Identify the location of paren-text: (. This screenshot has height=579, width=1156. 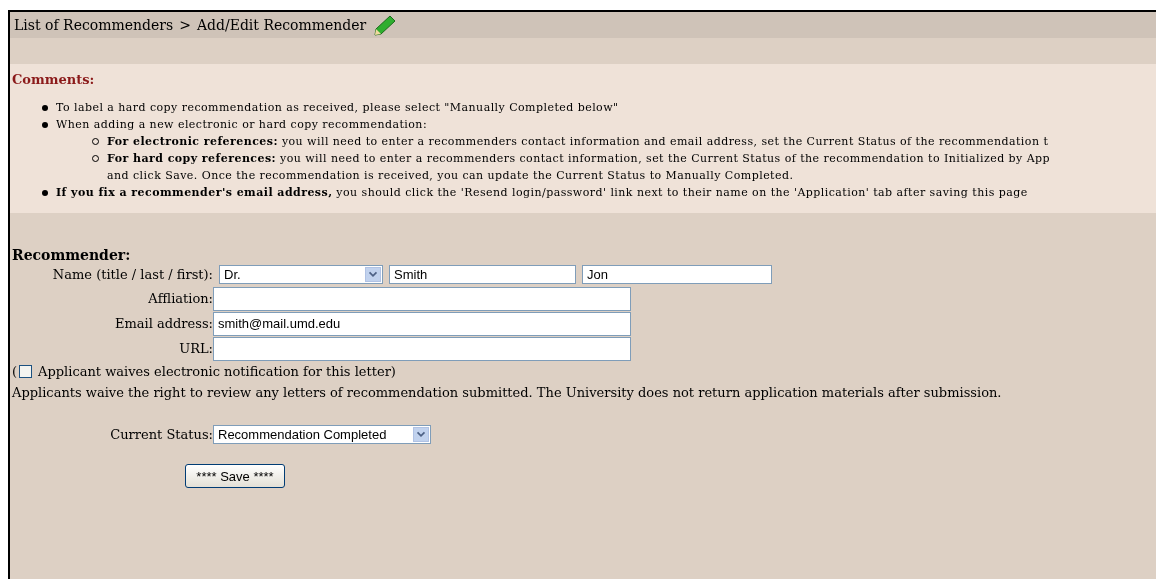
(15, 371).